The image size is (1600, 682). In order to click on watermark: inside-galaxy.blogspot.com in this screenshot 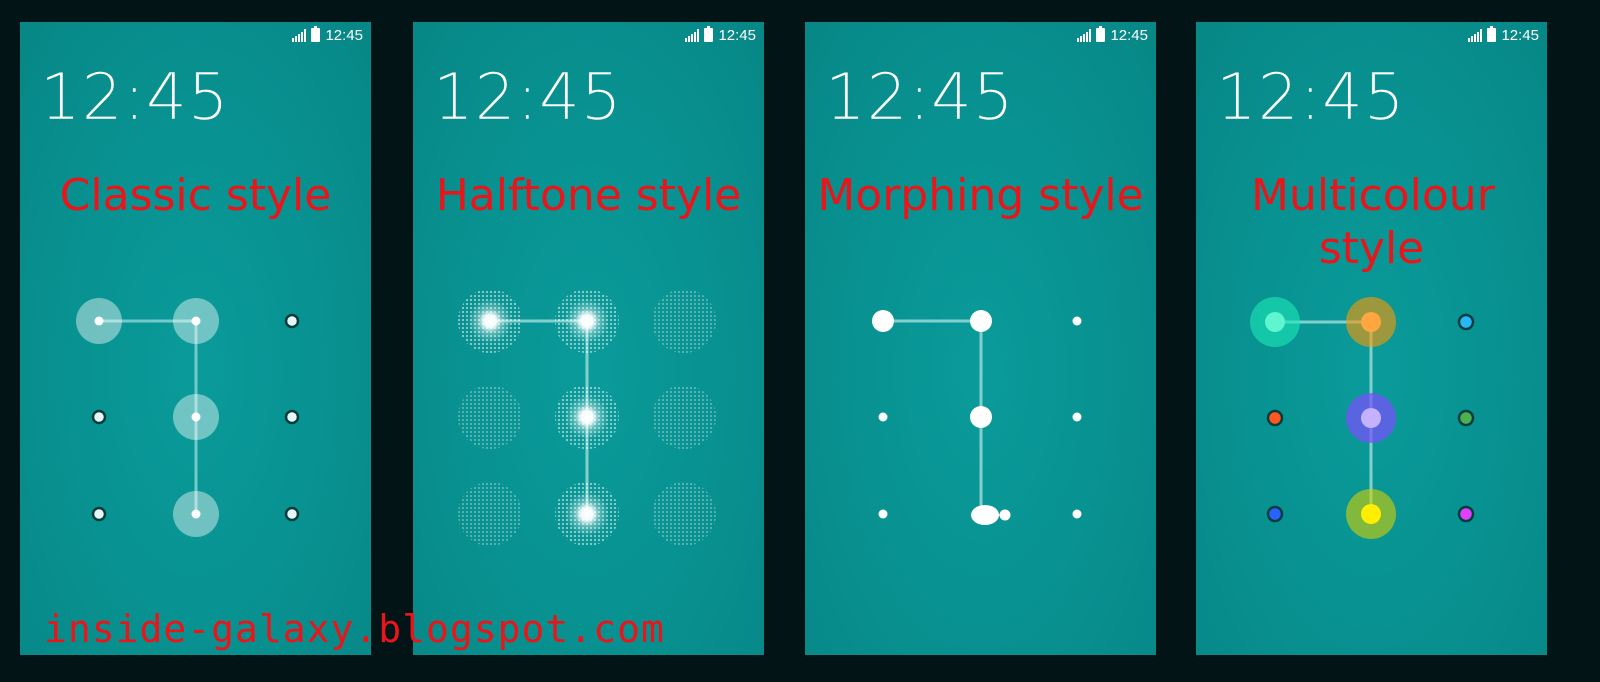, I will do `click(354, 629)`.